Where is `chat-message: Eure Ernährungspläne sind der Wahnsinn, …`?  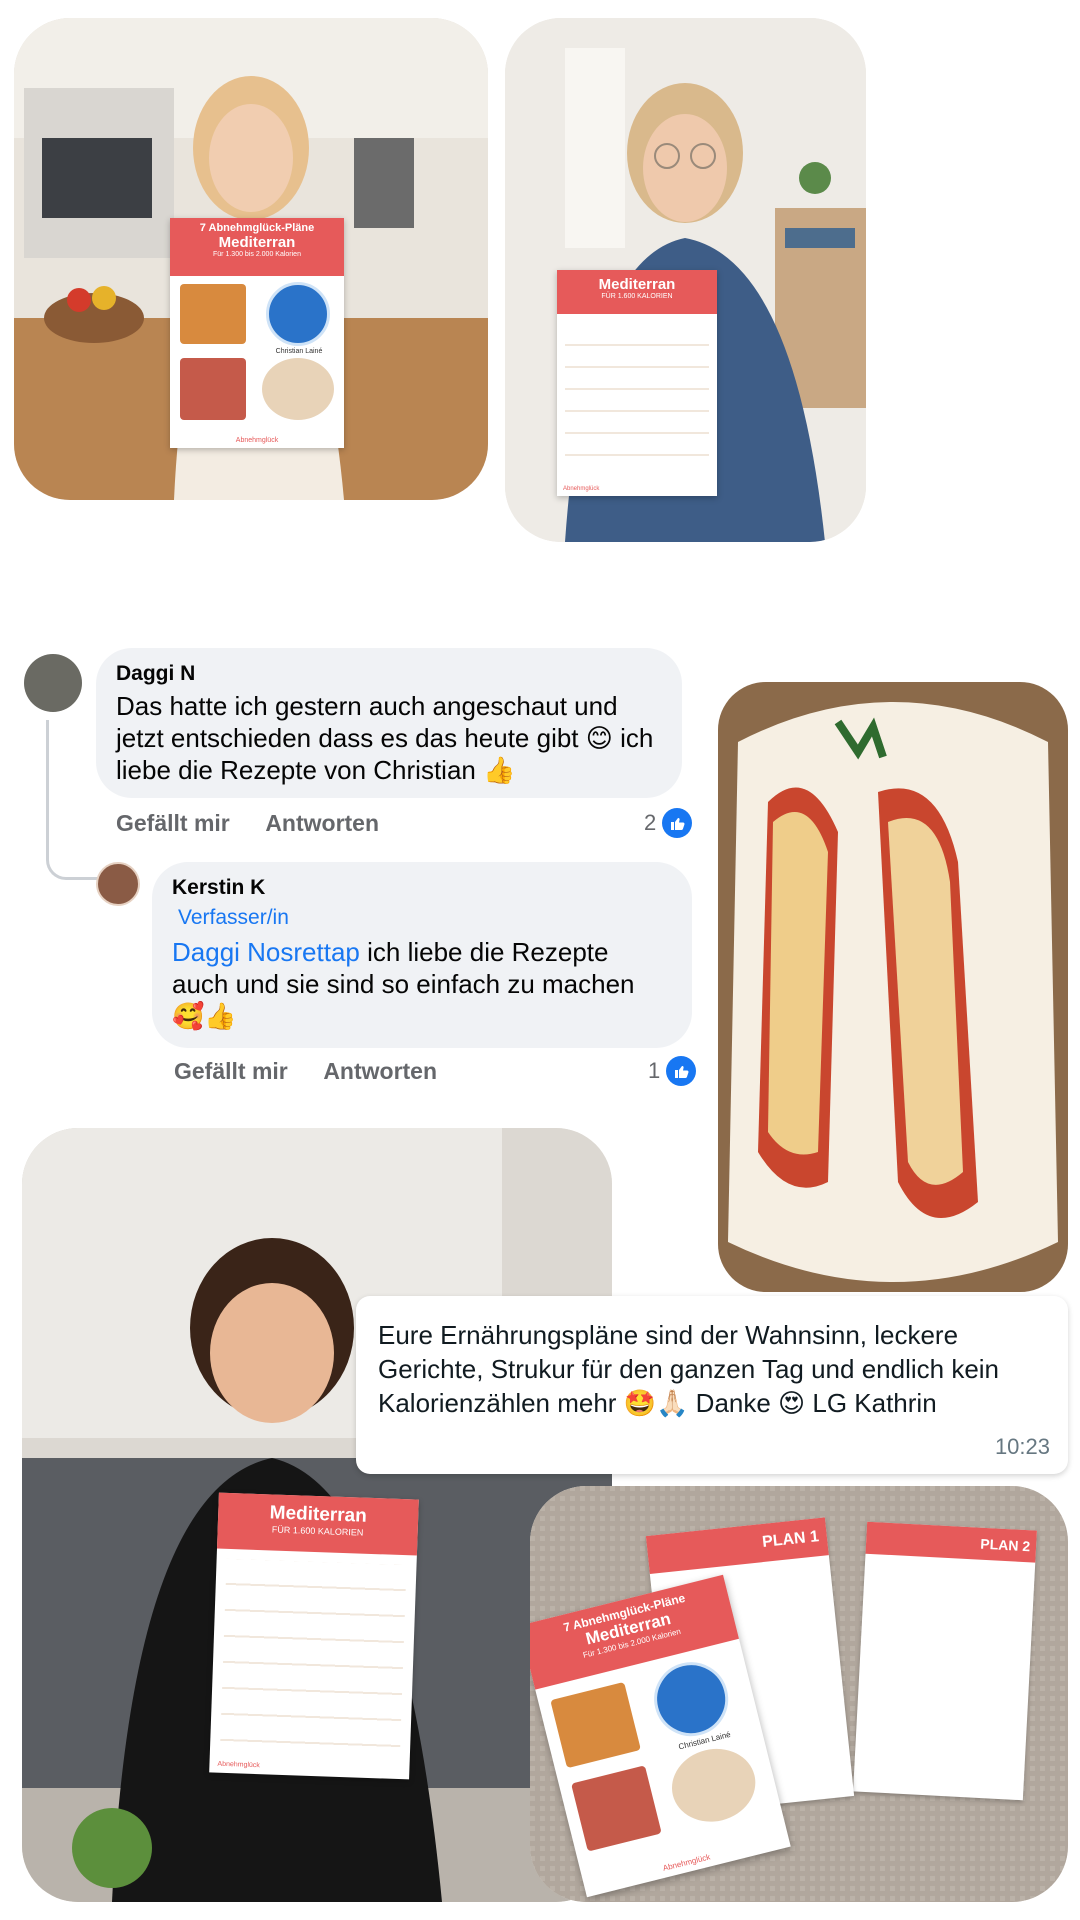 chat-message: Eure Ernährungspläne sind der Wahnsinn, … is located at coordinates (712, 1385).